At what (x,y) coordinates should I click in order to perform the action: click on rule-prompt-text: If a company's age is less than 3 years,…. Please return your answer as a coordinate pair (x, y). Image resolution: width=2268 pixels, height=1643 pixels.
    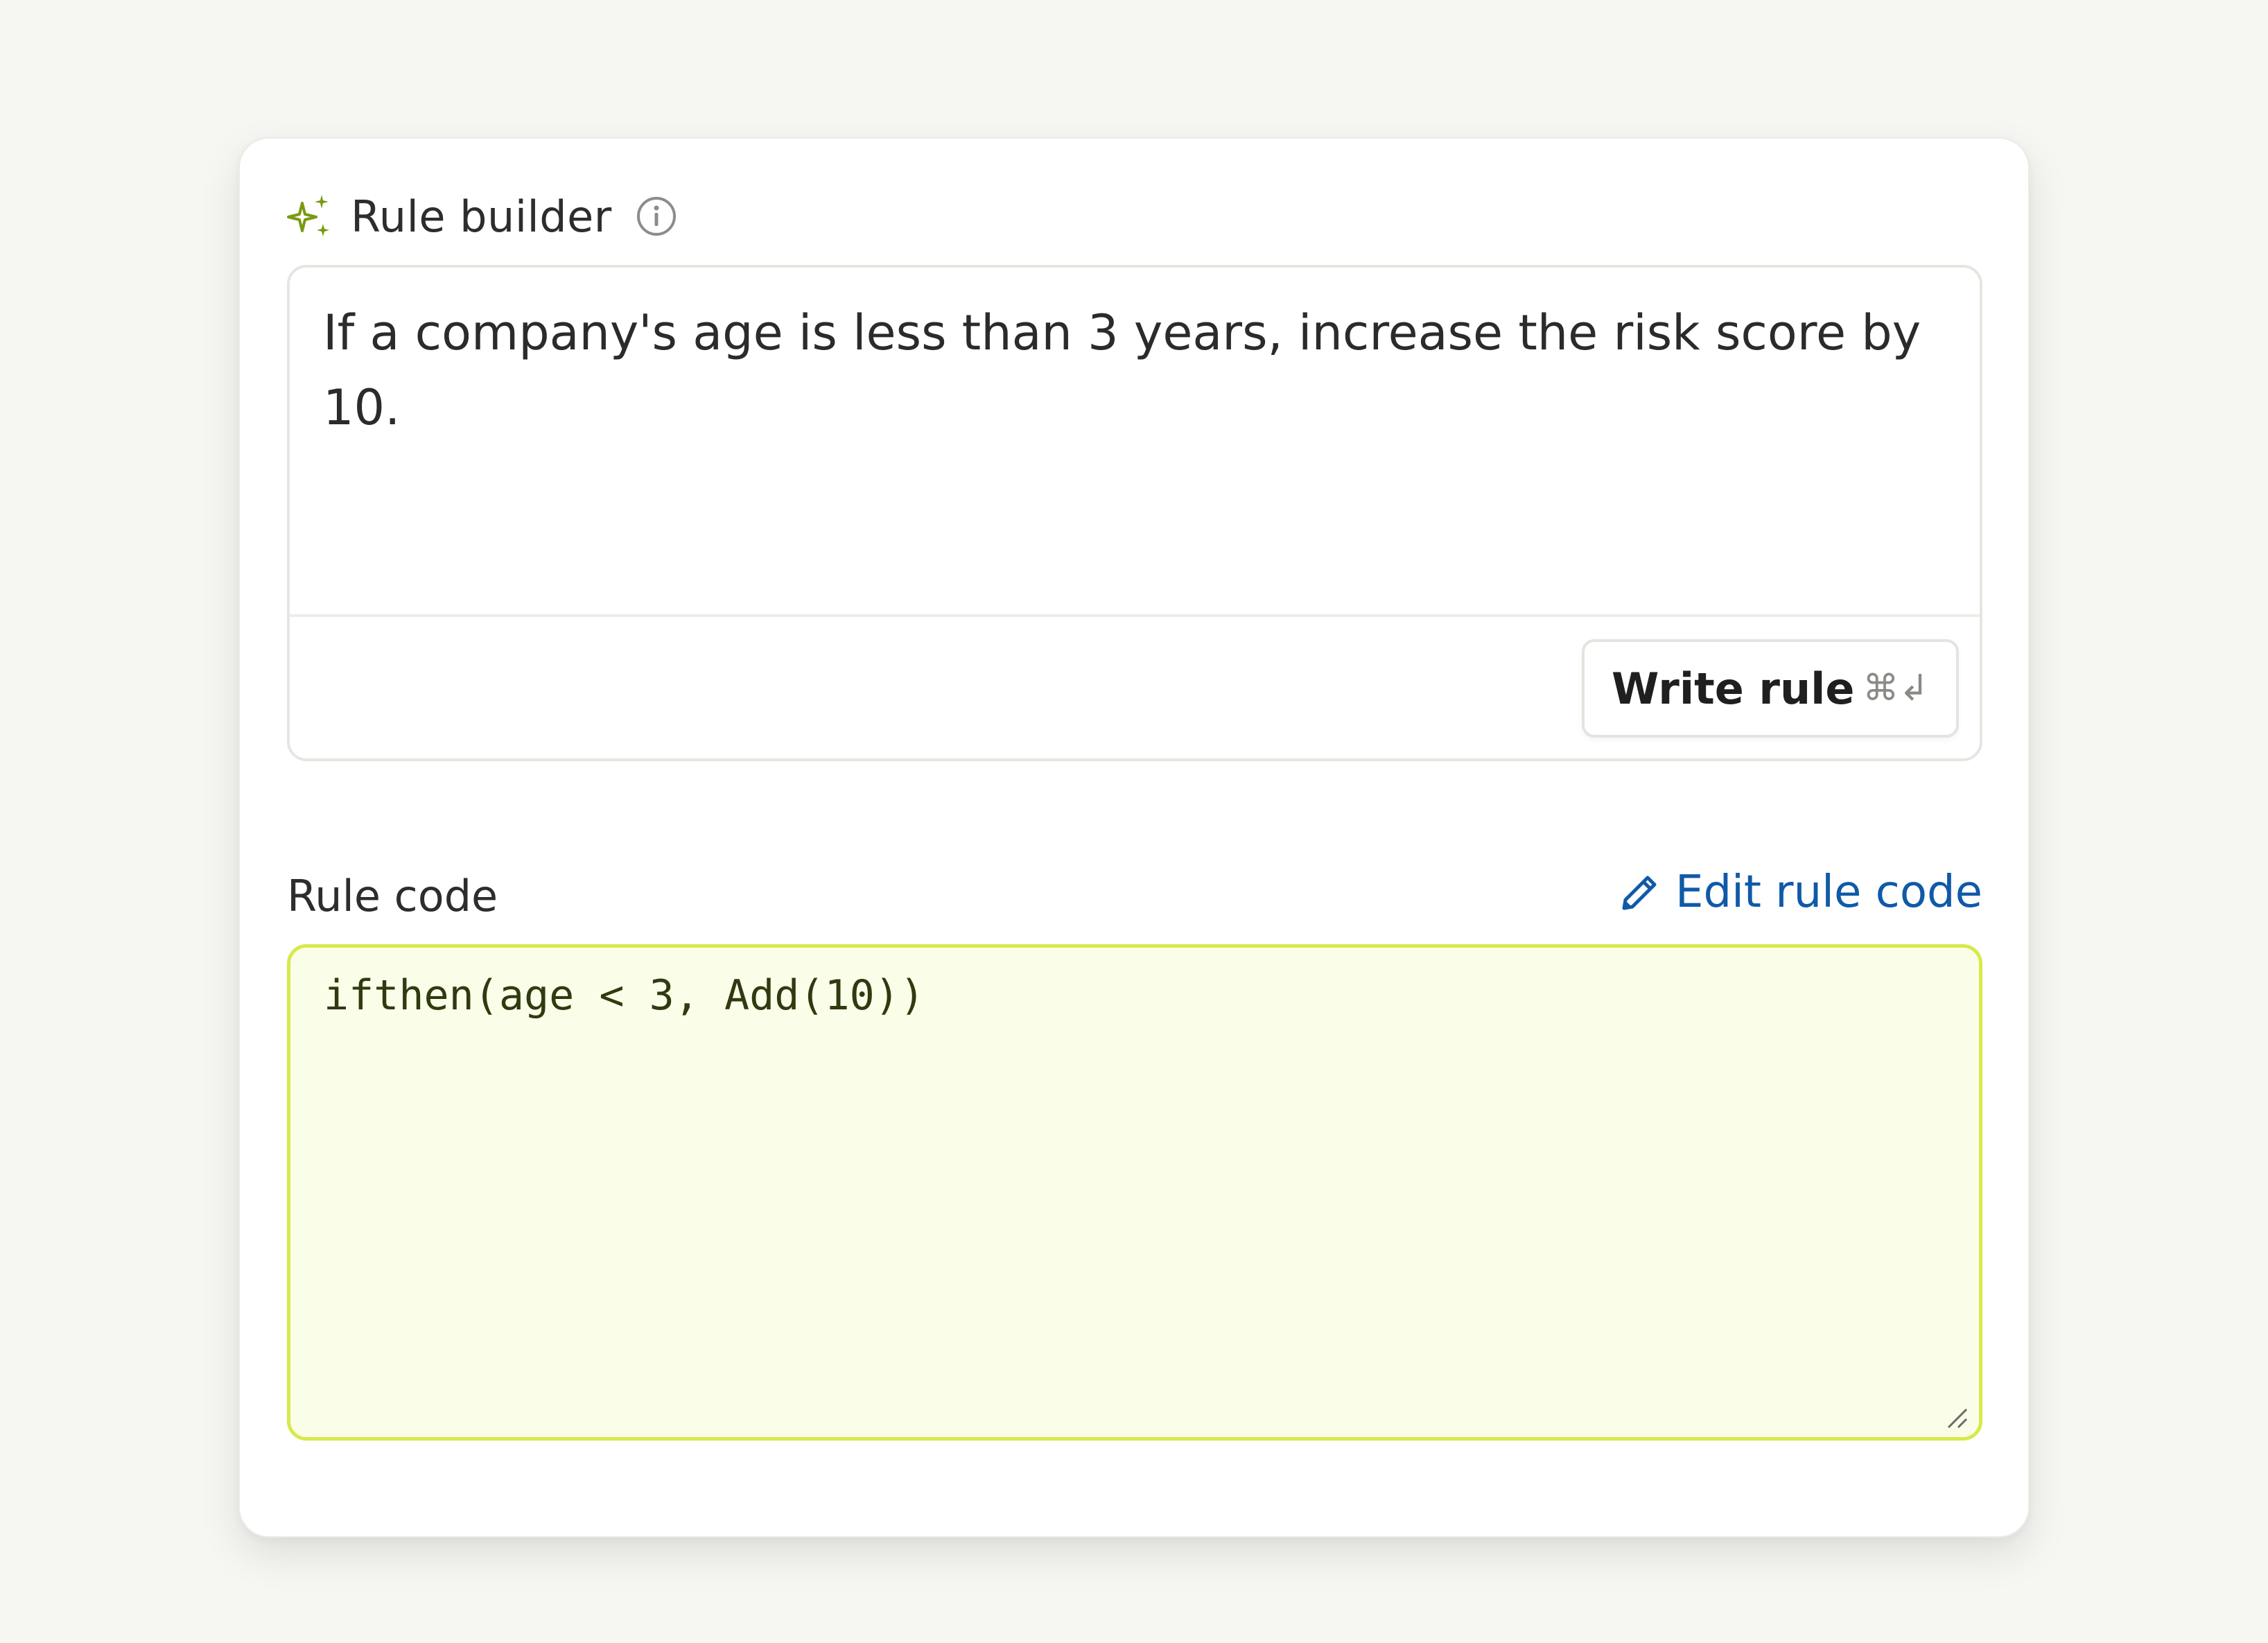
    Looking at the image, I should click on (1134, 370).